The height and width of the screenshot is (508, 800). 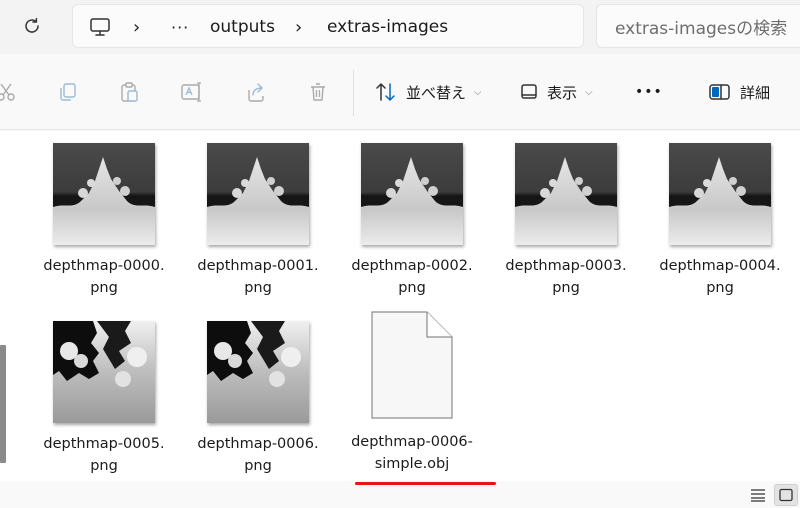 I want to click on file-item: depthmap-0001. png, so click(x=258, y=221).